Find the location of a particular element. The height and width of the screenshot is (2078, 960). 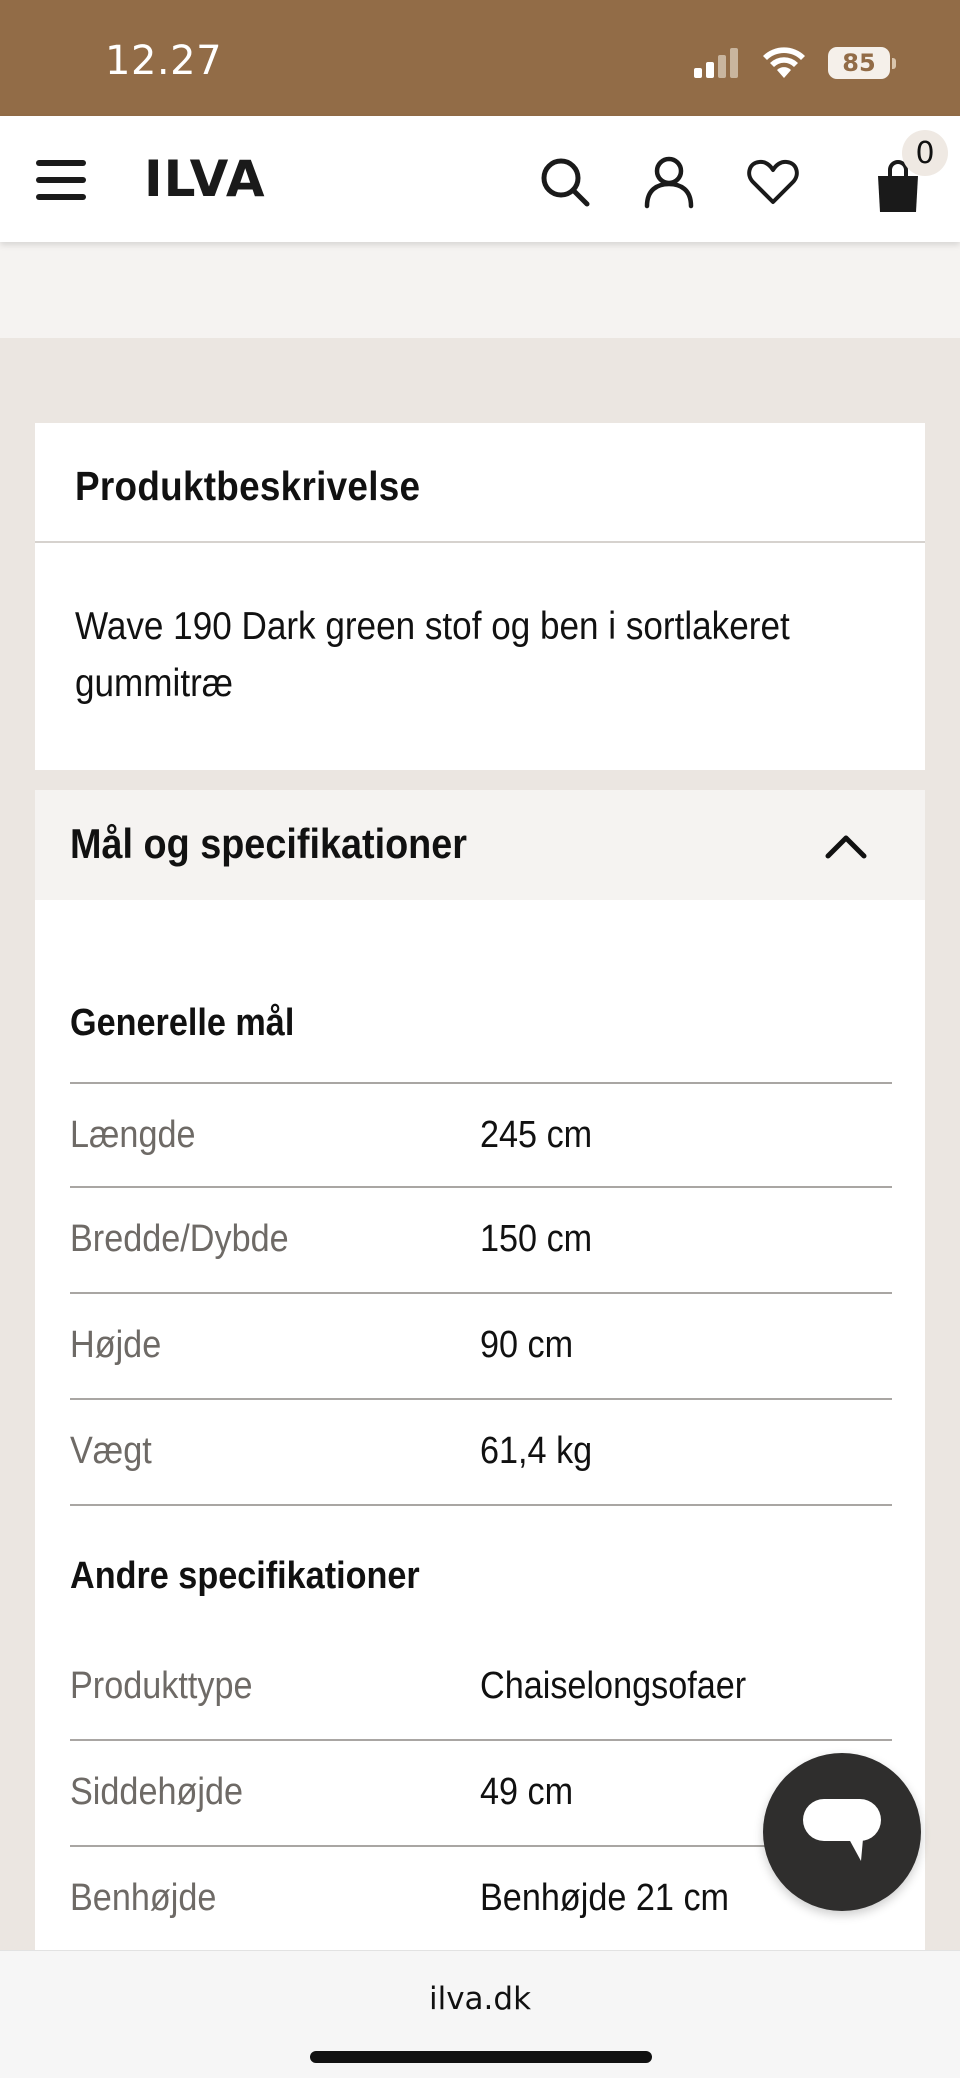

spec-value: 90 cm is located at coordinates (527, 1345).